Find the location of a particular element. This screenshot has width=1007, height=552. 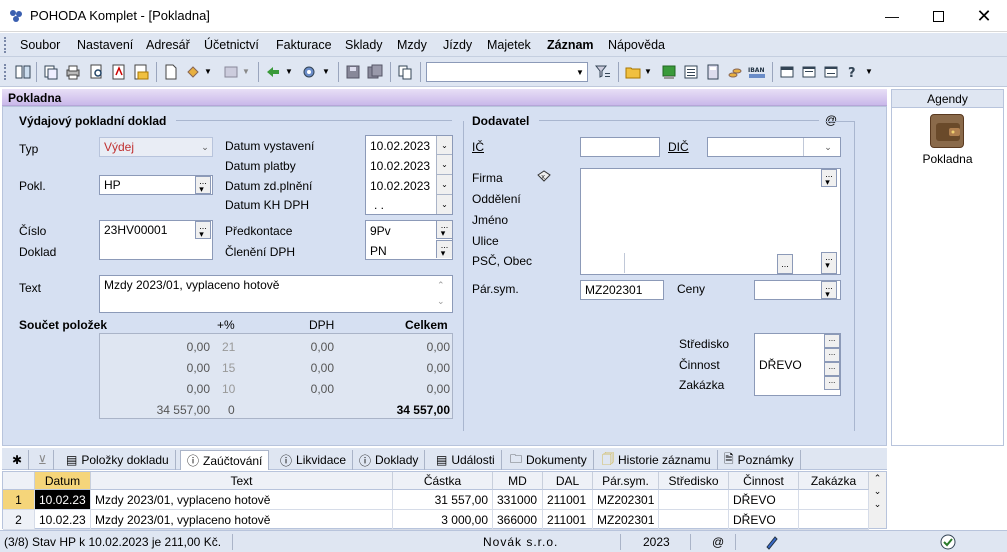

cell-castka: 31 557,00 is located at coordinates (443, 500).